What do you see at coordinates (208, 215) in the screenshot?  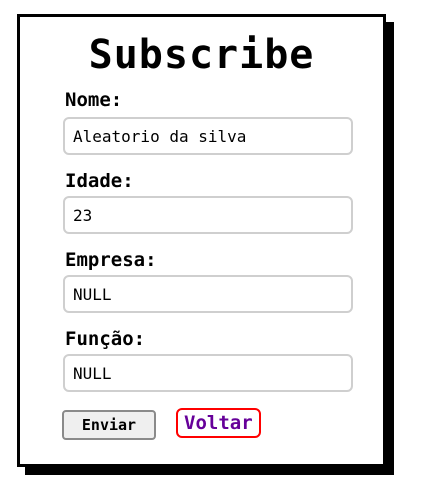 I see `idade-input` at bounding box center [208, 215].